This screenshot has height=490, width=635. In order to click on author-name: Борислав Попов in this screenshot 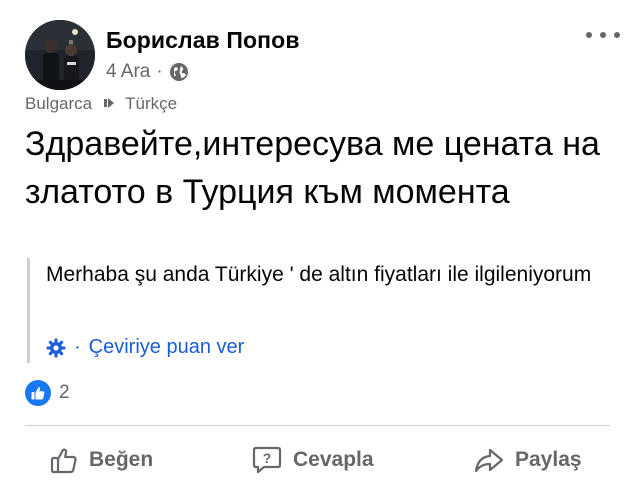, I will do `click(203, 40)`.